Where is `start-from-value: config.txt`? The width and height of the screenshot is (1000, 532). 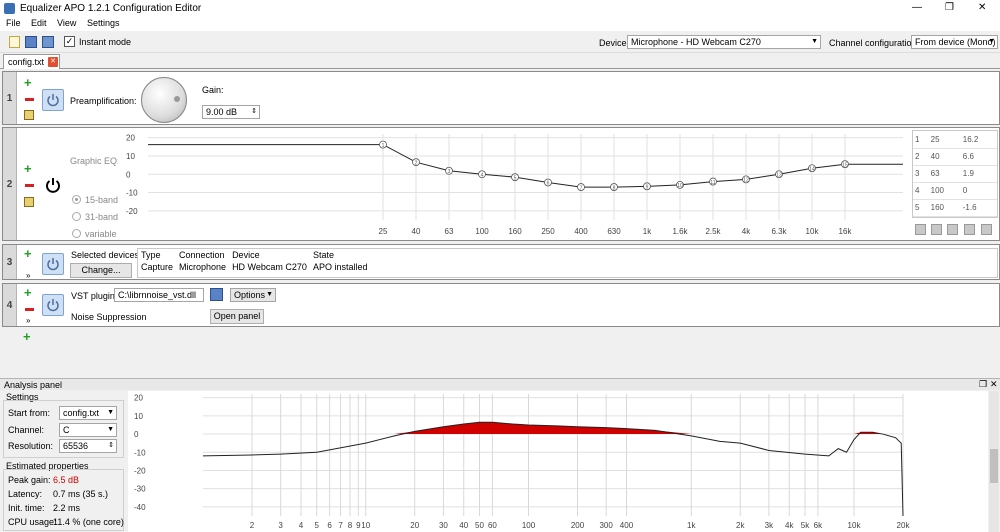
start-from-value: config.txt is located at coordinates (81, 413).